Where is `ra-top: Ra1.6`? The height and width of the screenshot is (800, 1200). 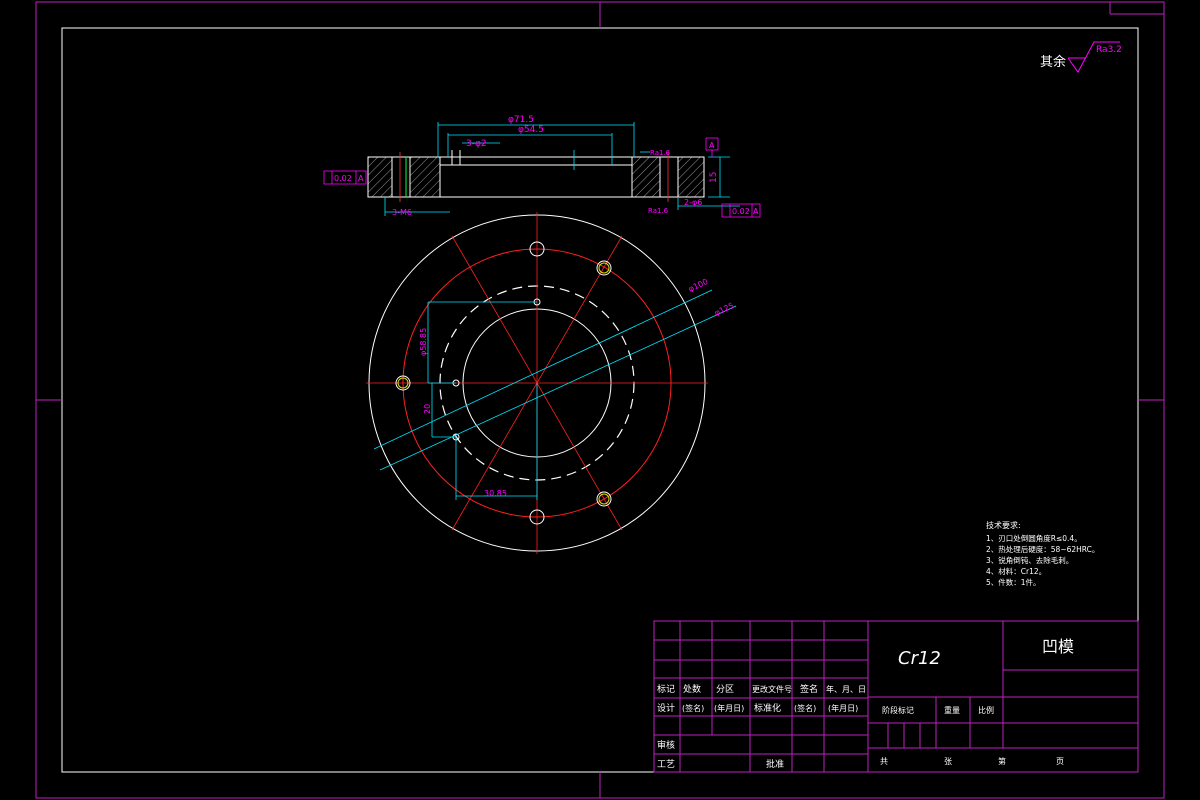
ra-top: Ra1.6 is located at coordinates (660, 153).